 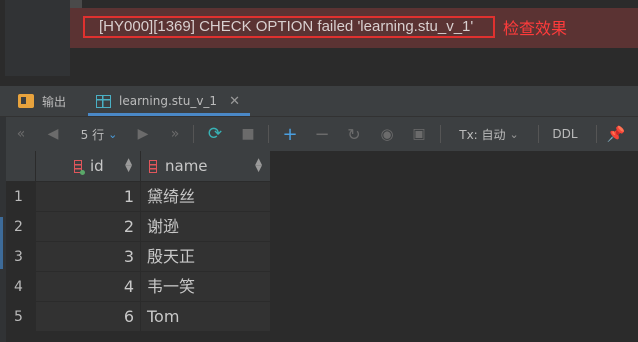 What do you see at coordinates (21, 197) in the screenshot?
I see `row-number: 1` at bounding box center [21, 197].